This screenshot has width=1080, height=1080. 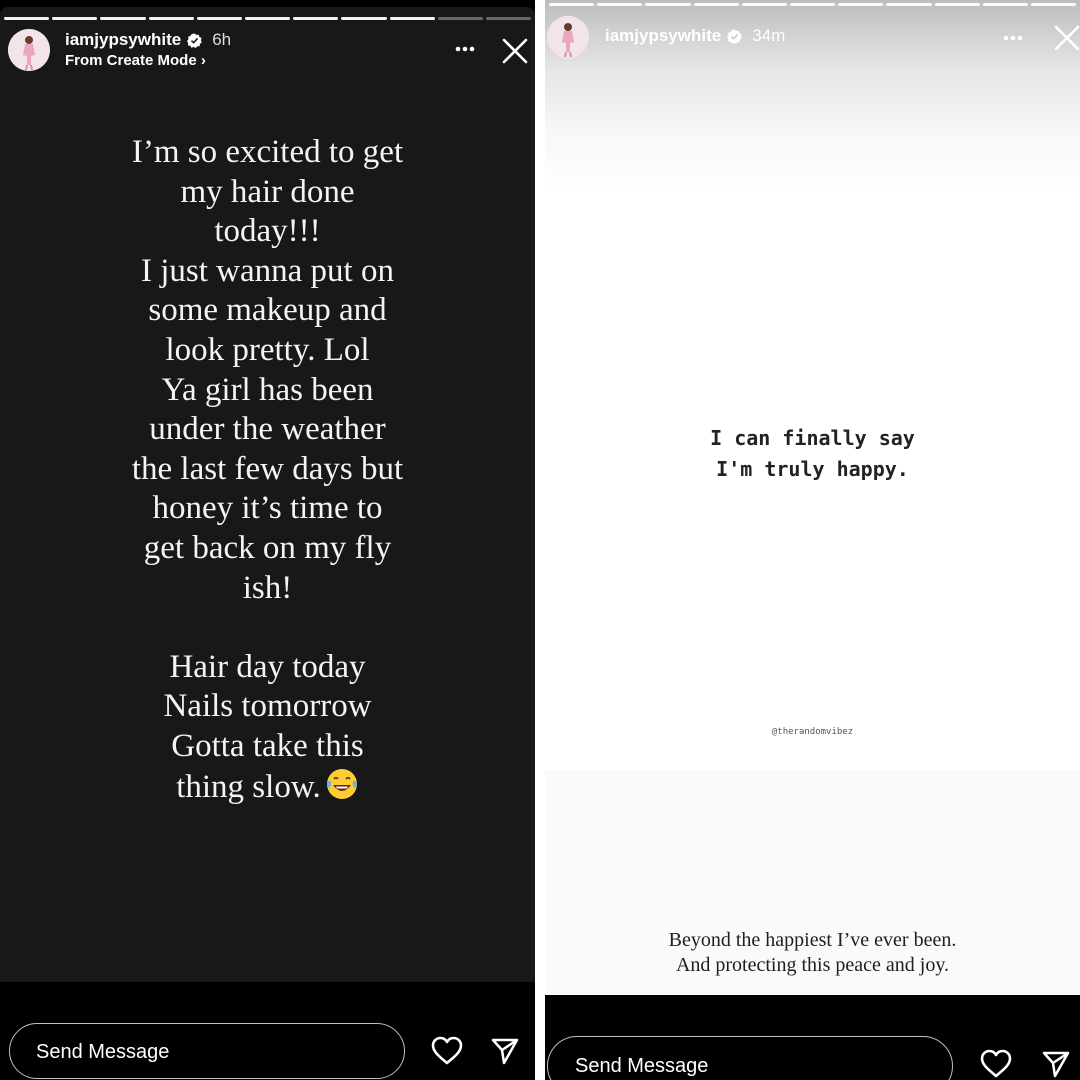 What do you see at coordinates (812, 469) in the screenshot?
I see `quote-line: I'm truly happy.` at bounding box center [812, 469].